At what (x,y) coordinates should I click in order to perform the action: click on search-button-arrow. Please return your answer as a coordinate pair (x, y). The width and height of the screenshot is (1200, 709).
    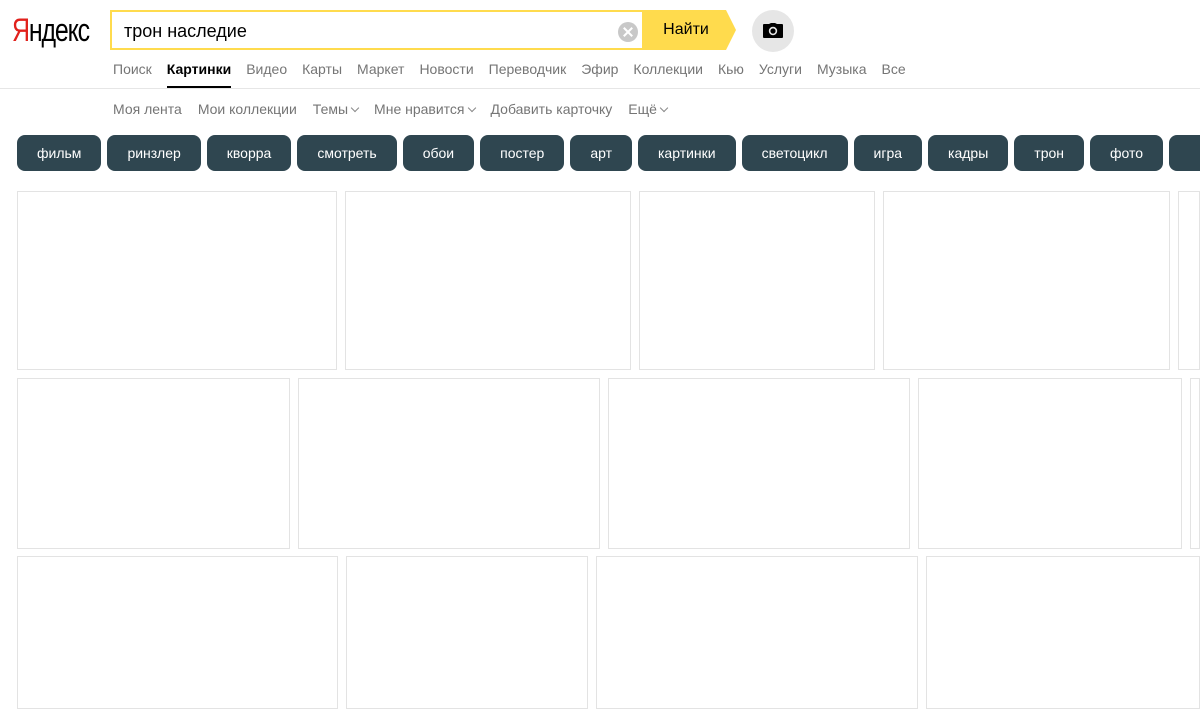
    Looking at the image, I should click on (731, 30).